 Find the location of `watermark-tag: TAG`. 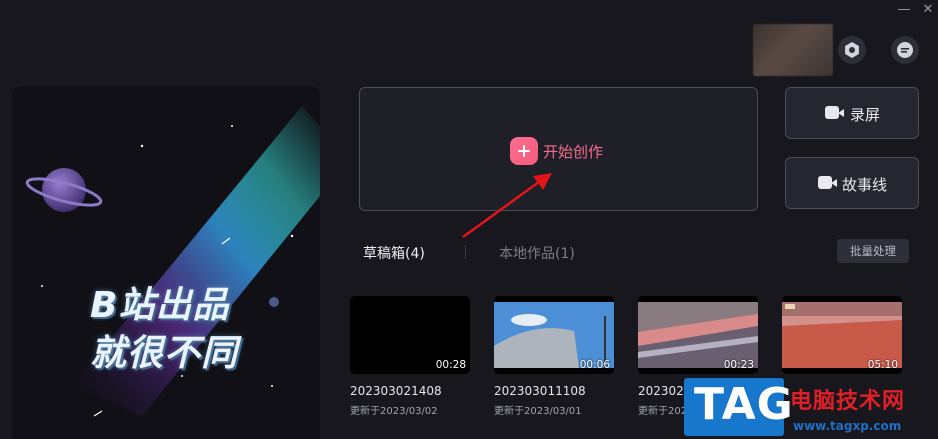

watermark-tag: TAG is located at coordinates (744, 404).